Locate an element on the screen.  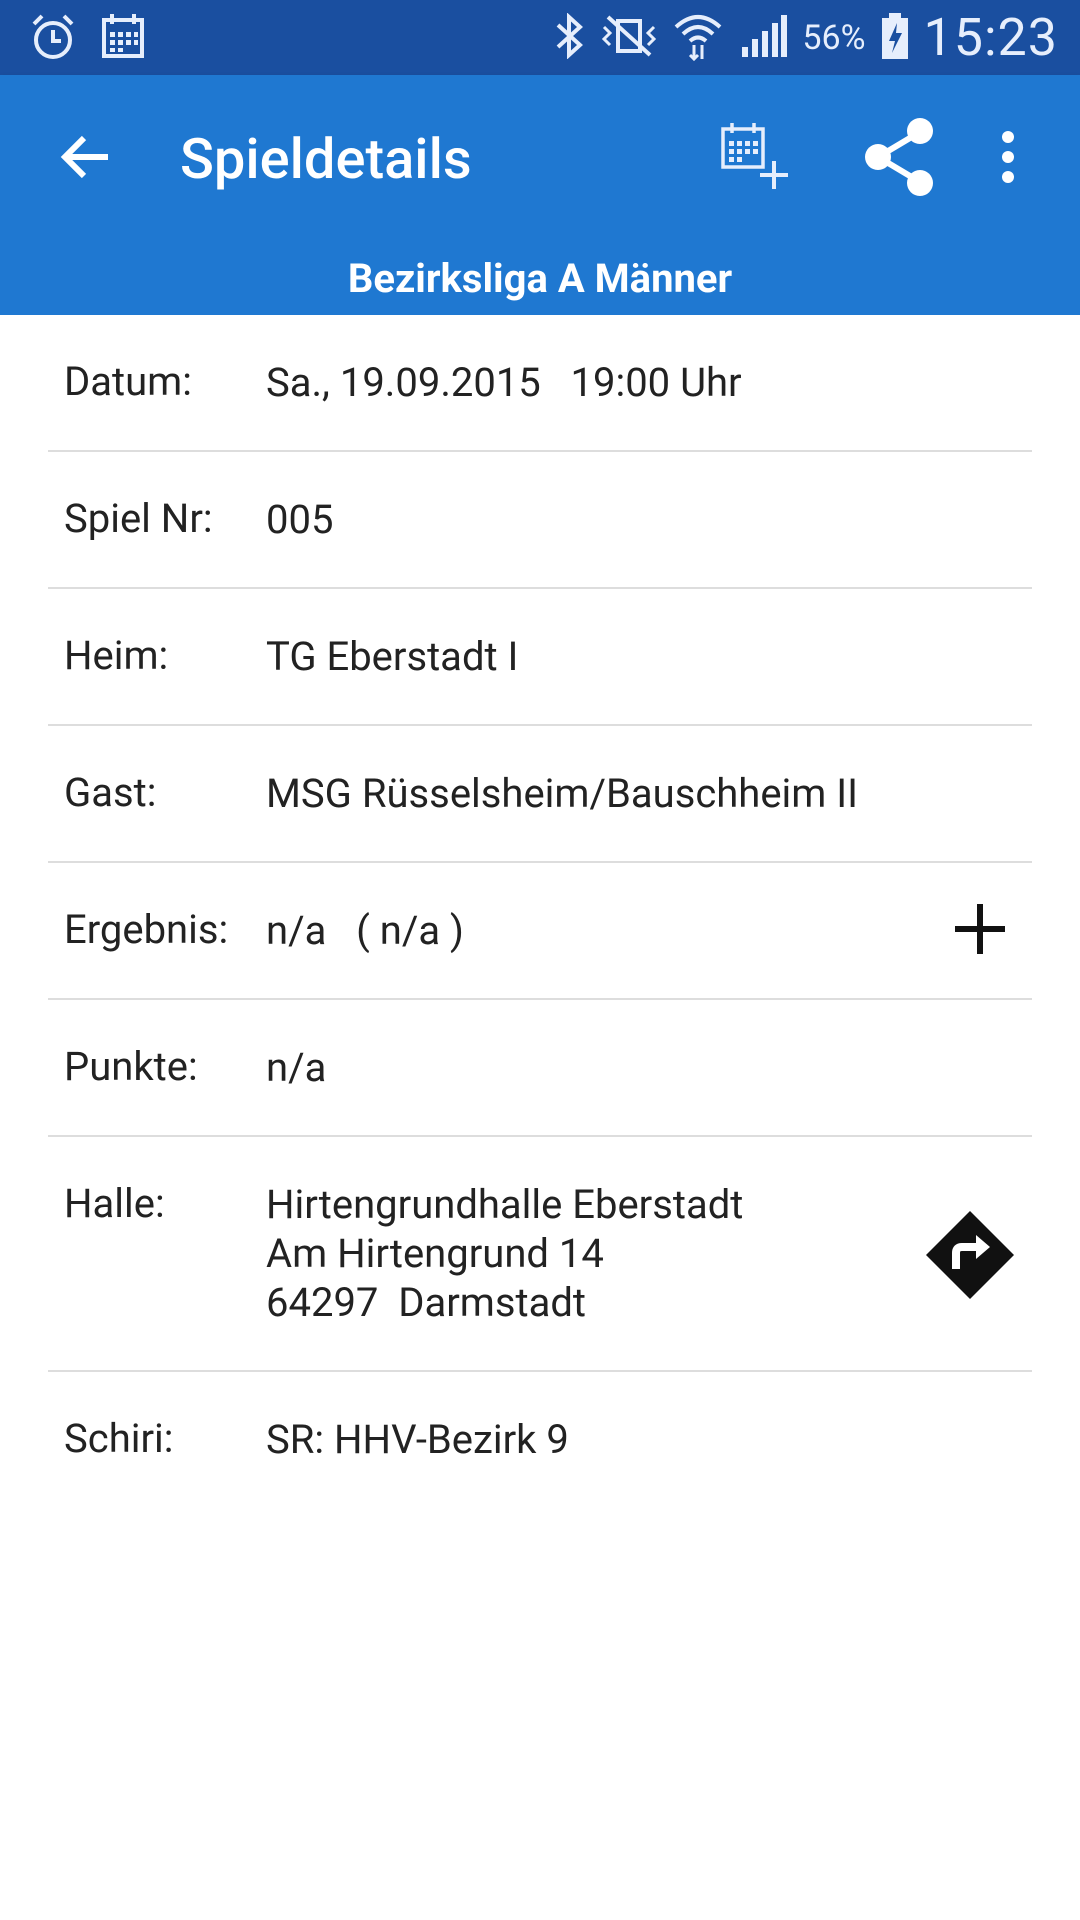
detail-row-schiri: Schiri: SR: HHV-Bezirk 9 is located at coordinates (540, 1440).